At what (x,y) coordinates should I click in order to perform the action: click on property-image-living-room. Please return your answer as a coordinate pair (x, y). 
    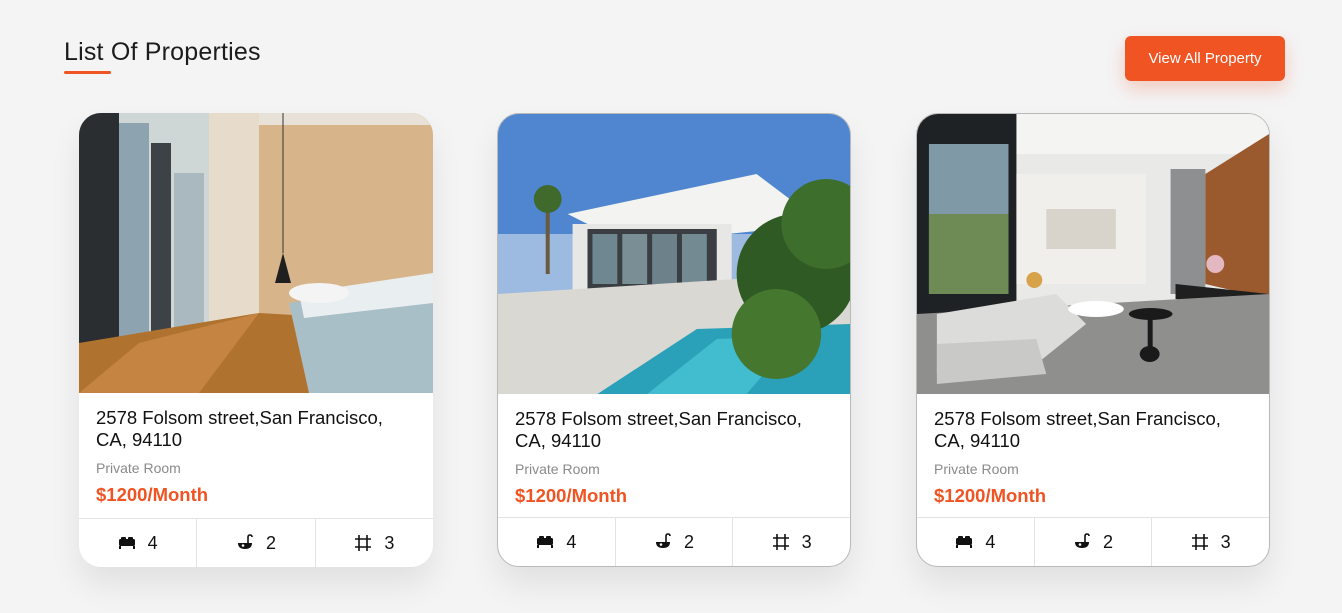
    Looking at the image, I should click on (1093, 254).